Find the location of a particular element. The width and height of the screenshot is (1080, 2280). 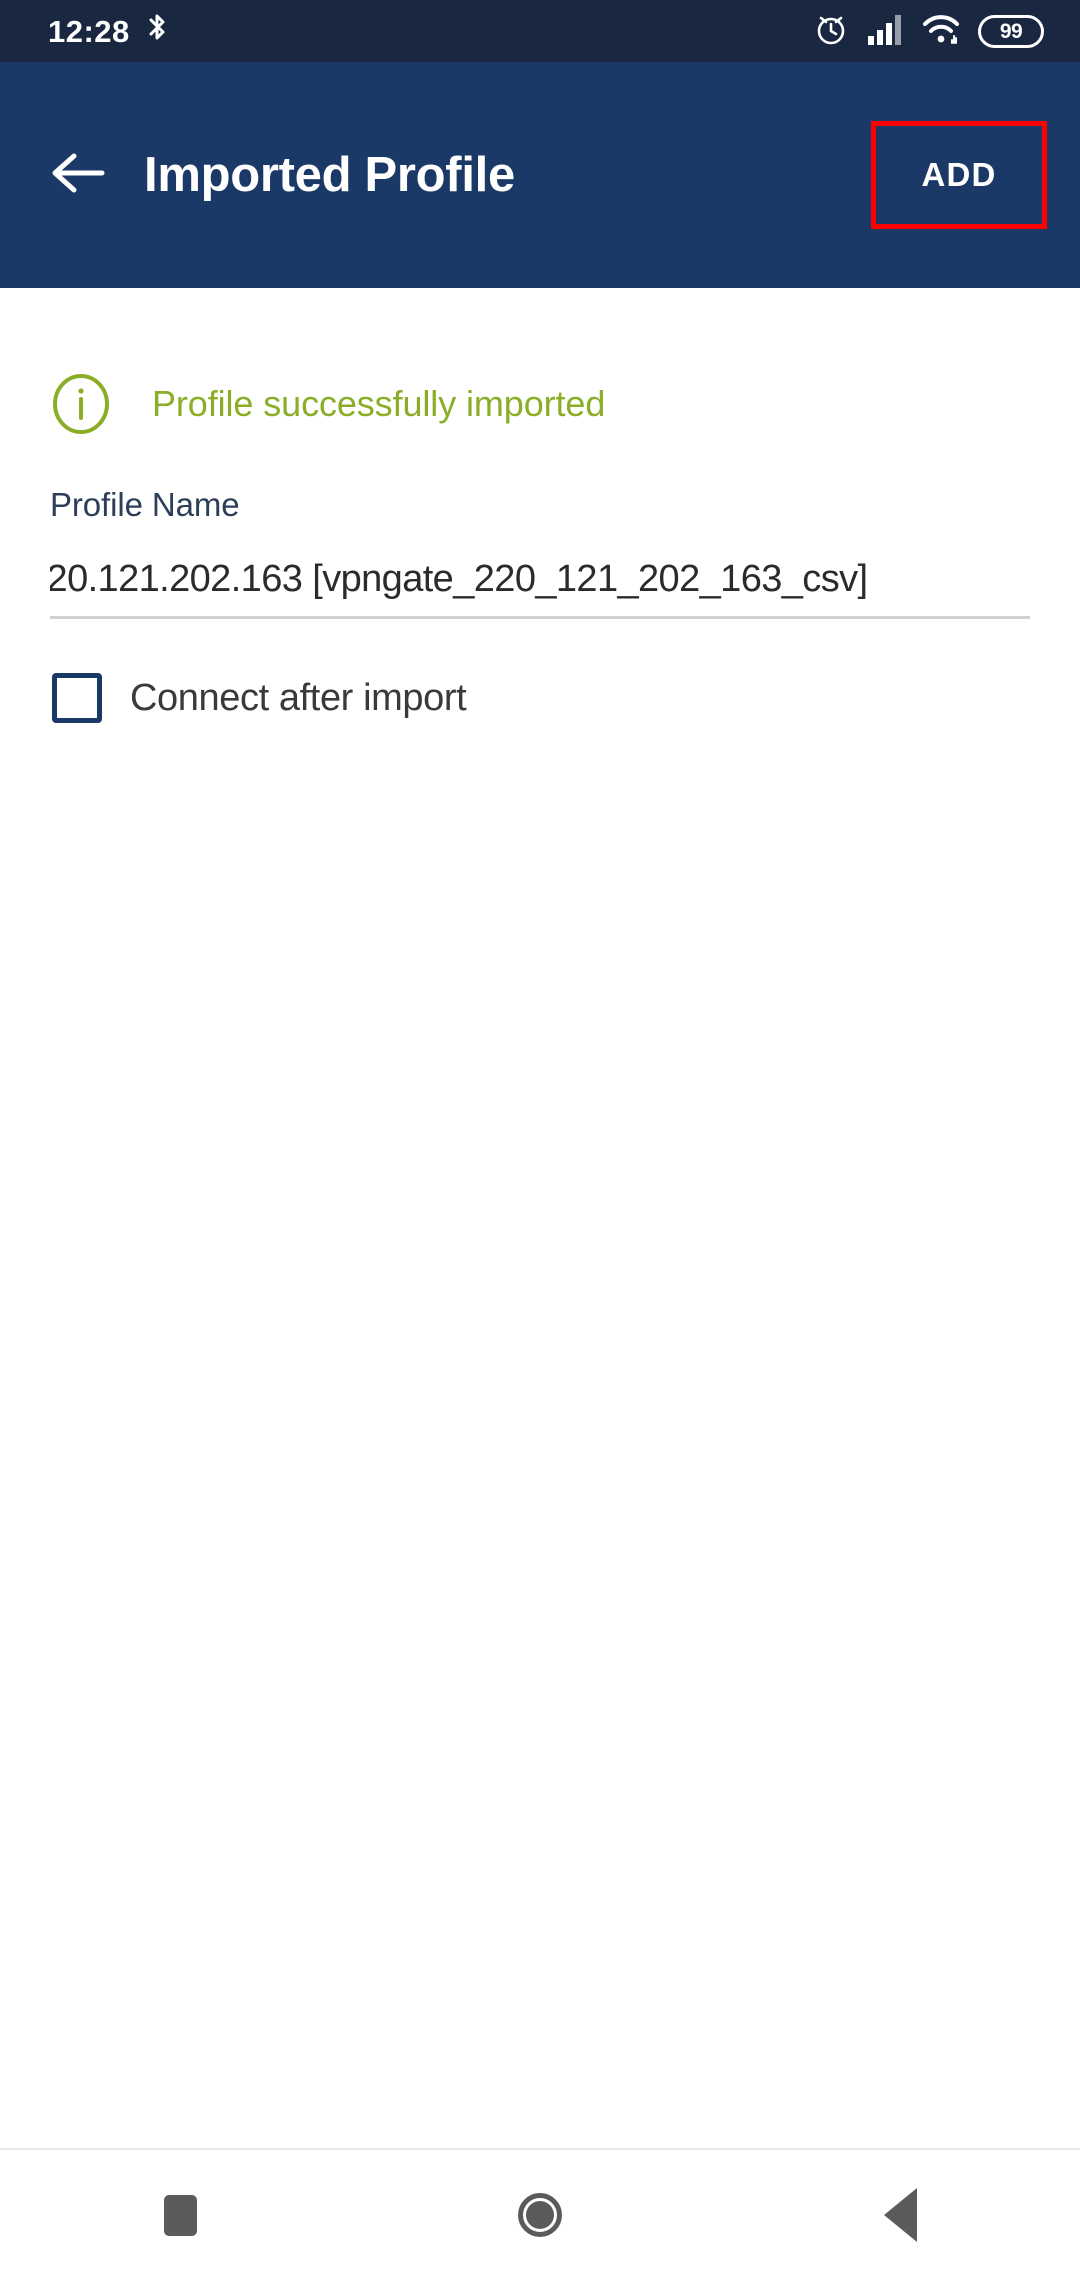

info-circle-icon is located at coordinates (81, 404).